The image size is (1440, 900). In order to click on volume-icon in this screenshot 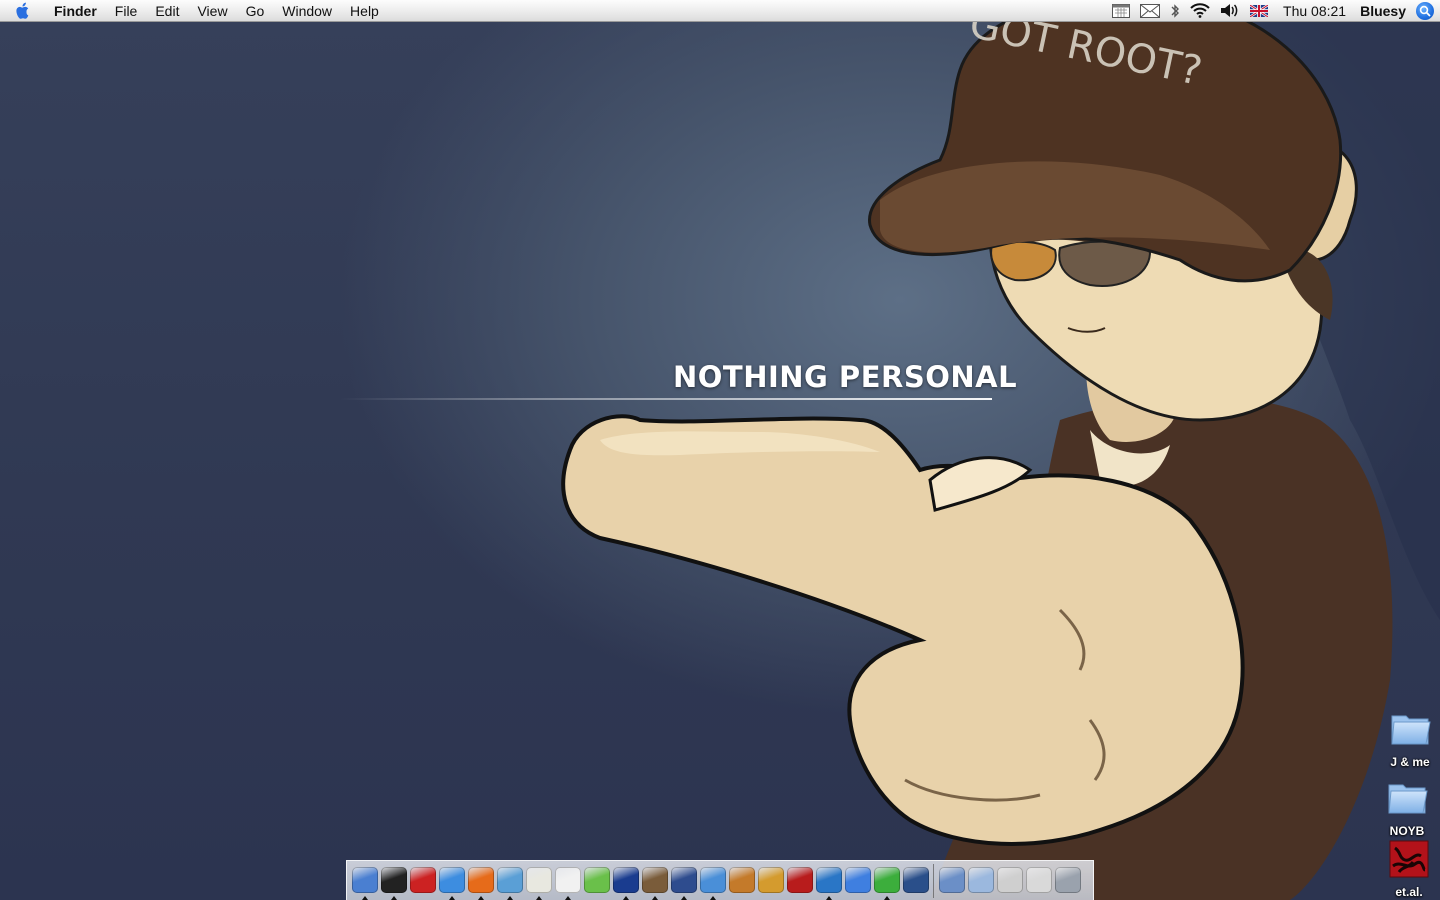, I will do `click(1230, 11)`.